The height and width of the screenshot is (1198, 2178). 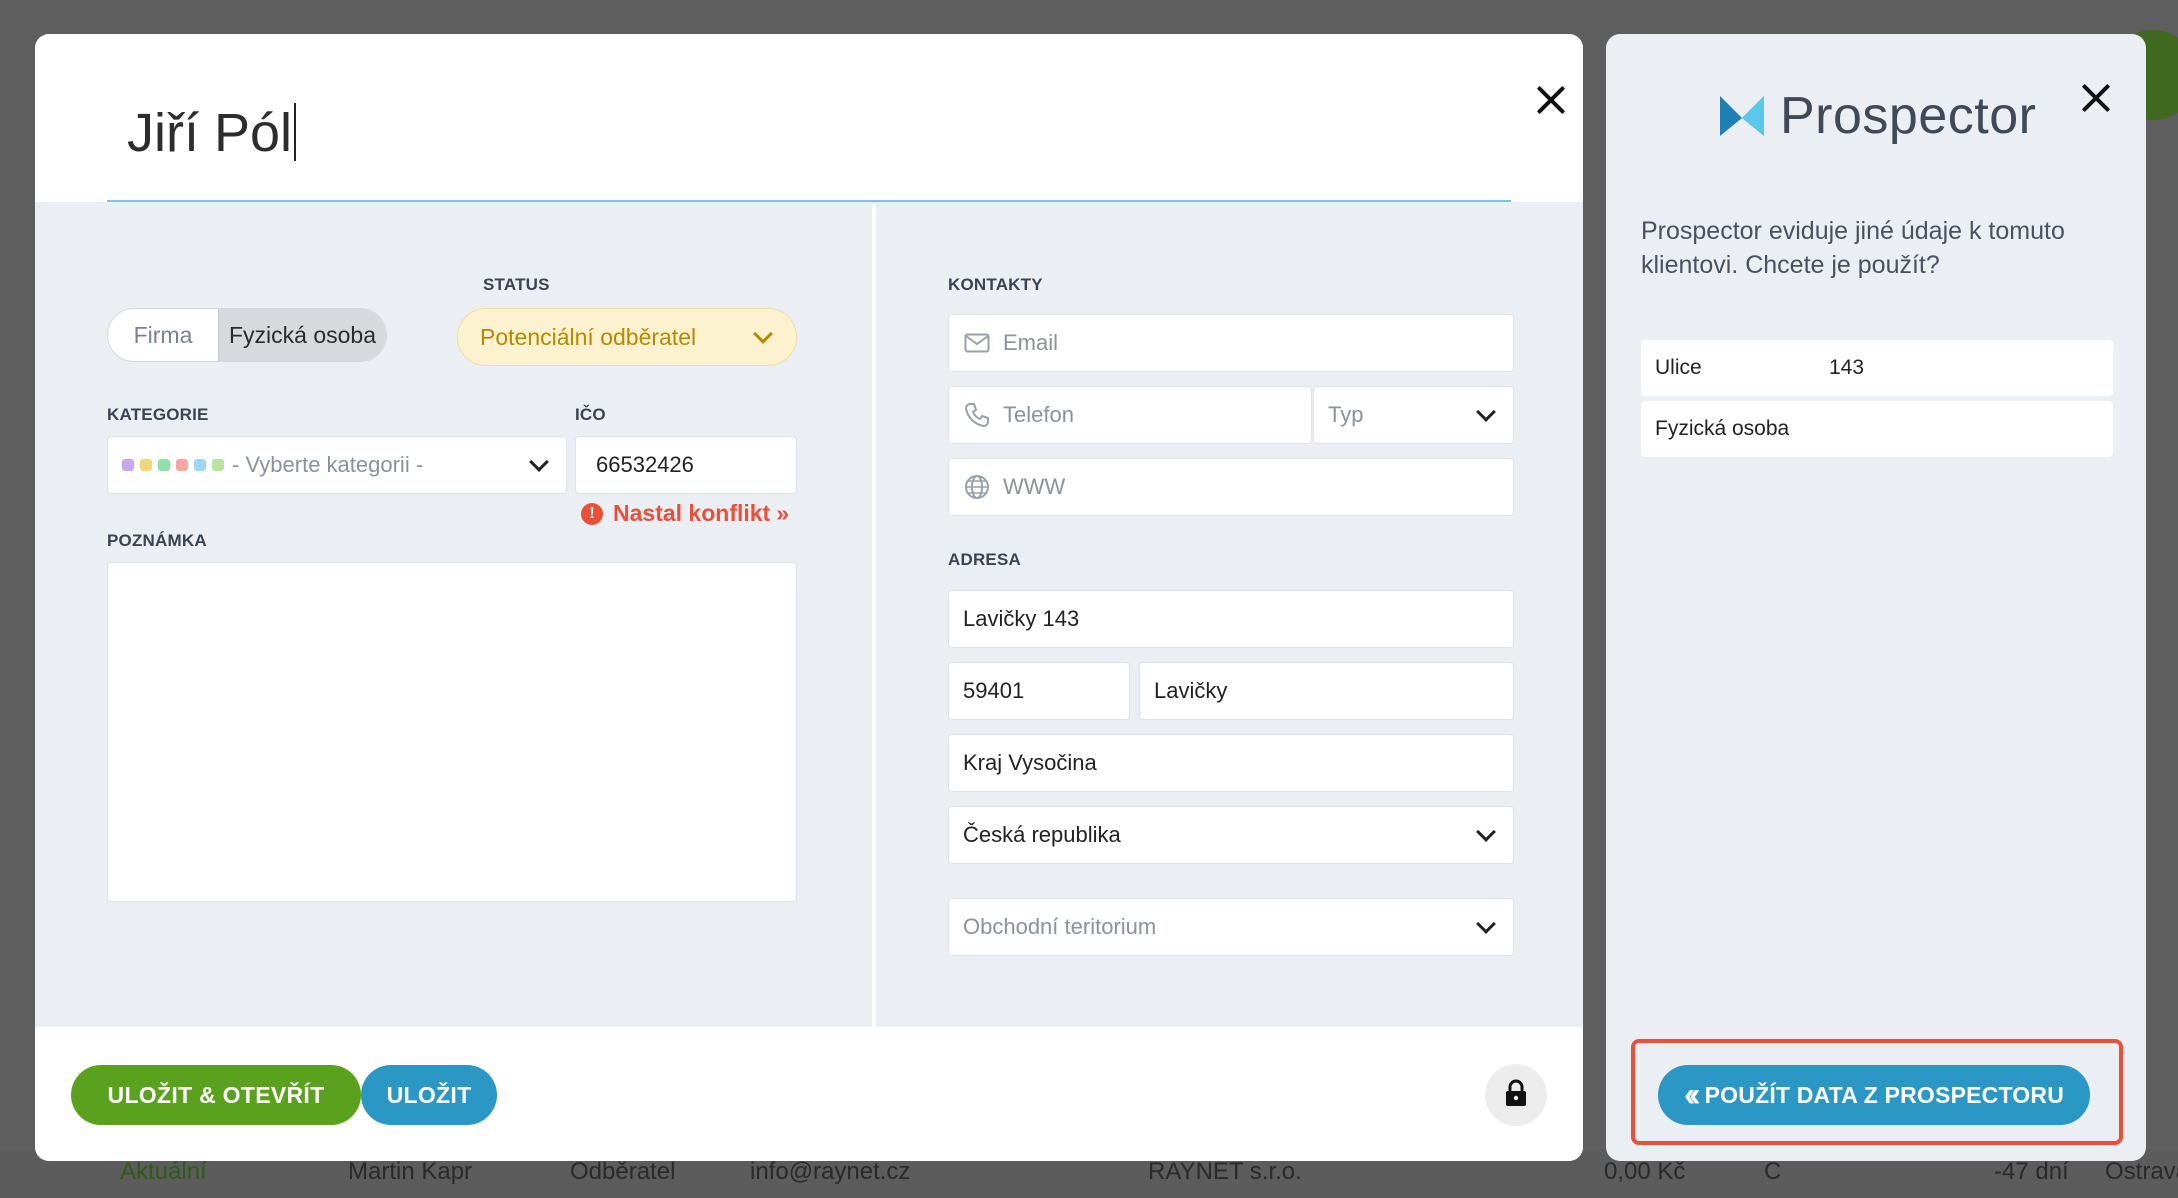 What do you see at coordinates (1691, 1095) in the screenshot?
I see `double-chevron-left-icon: ‹‹` at bounding box center [1691, 1095].